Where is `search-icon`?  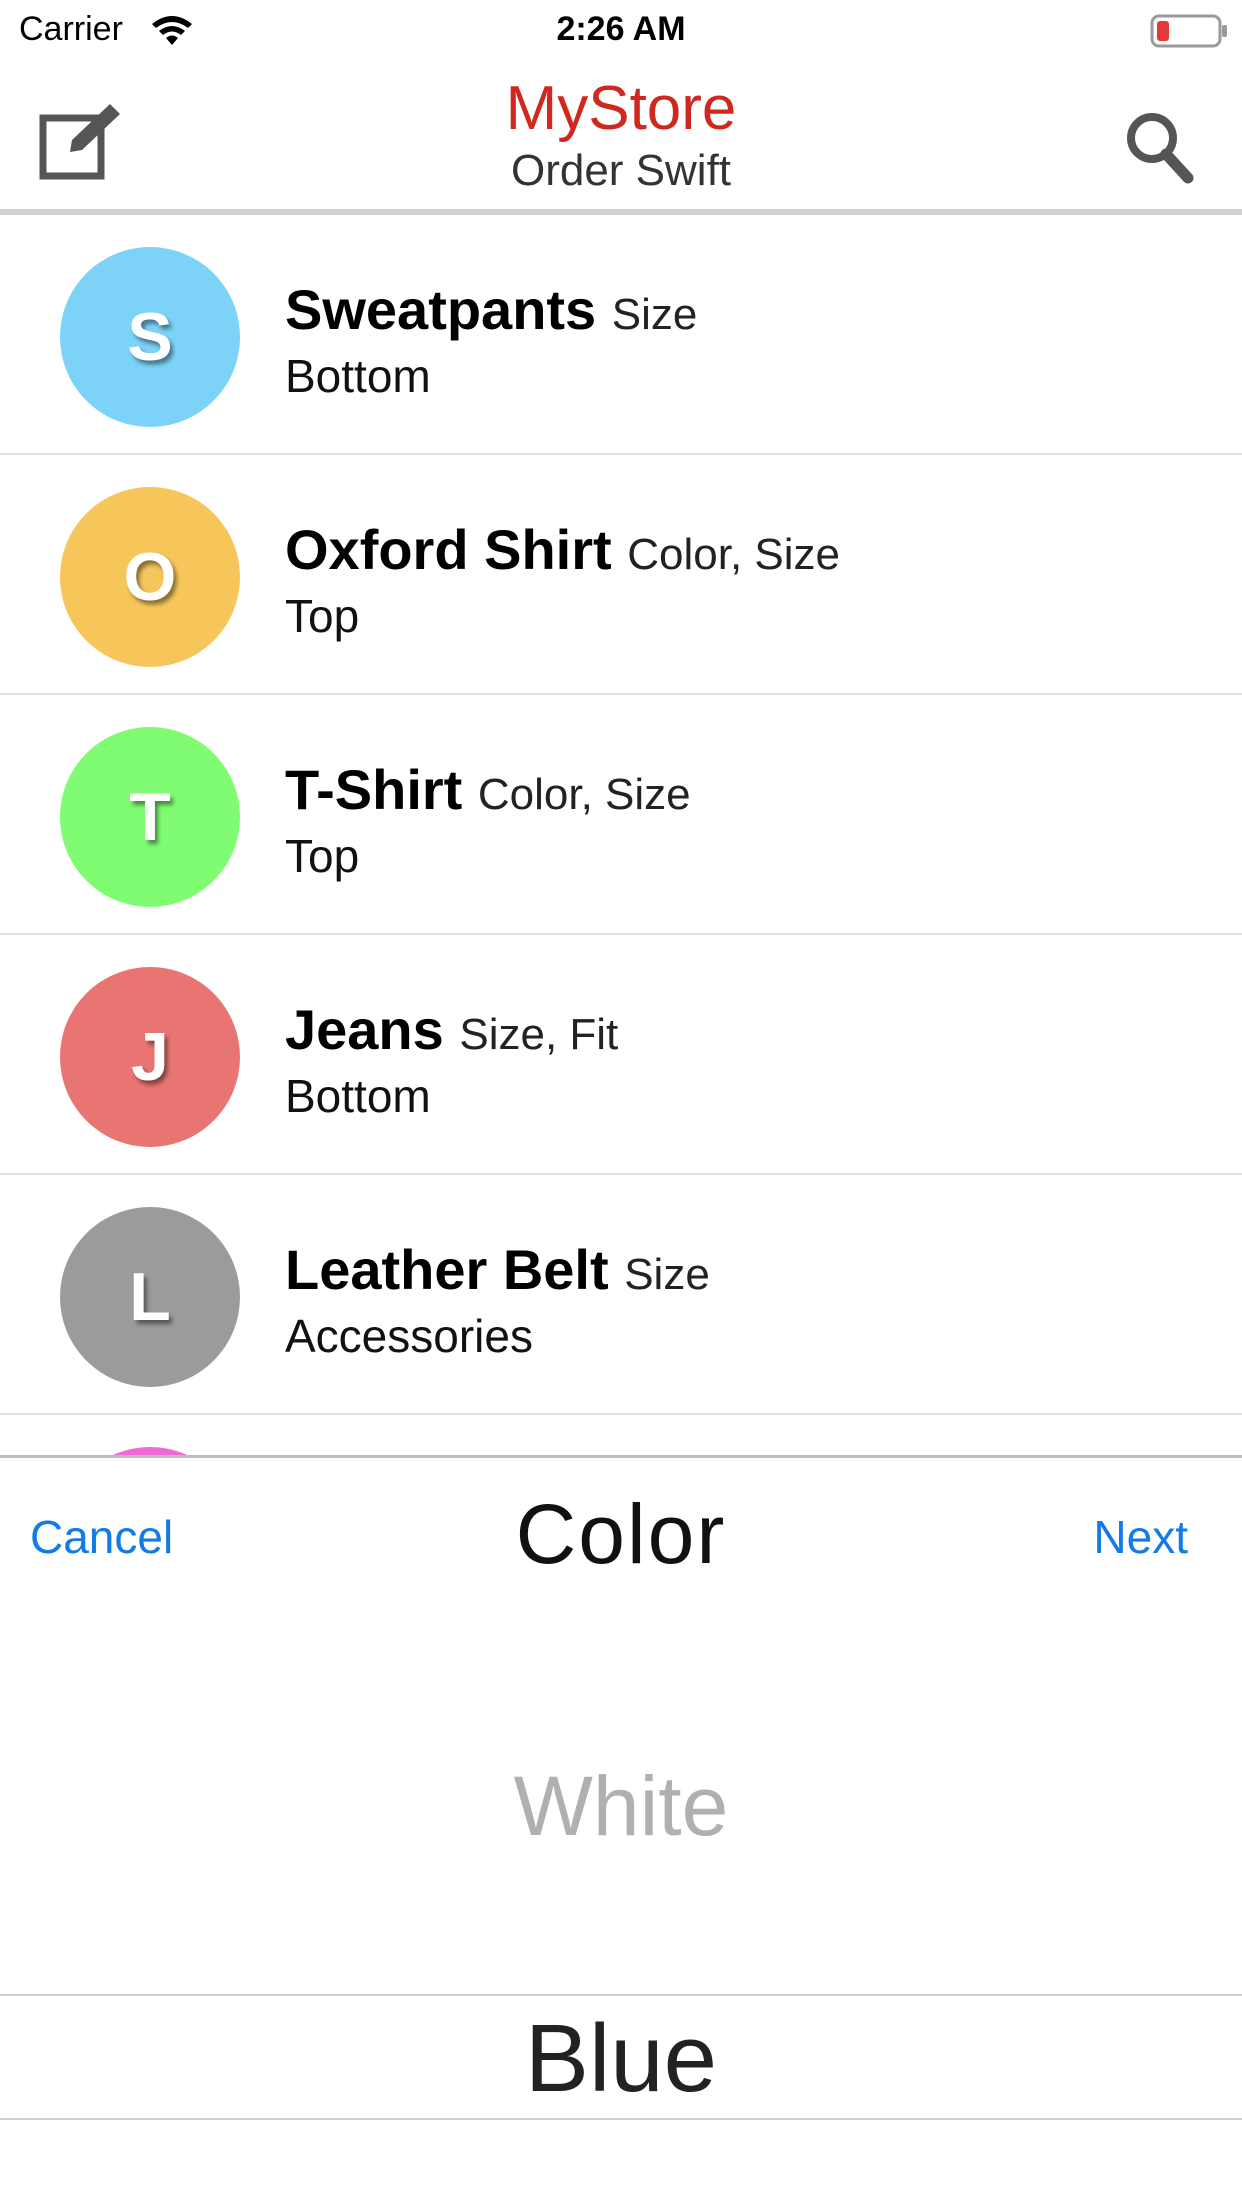
search-icon is located at coordinates (1162, 148).